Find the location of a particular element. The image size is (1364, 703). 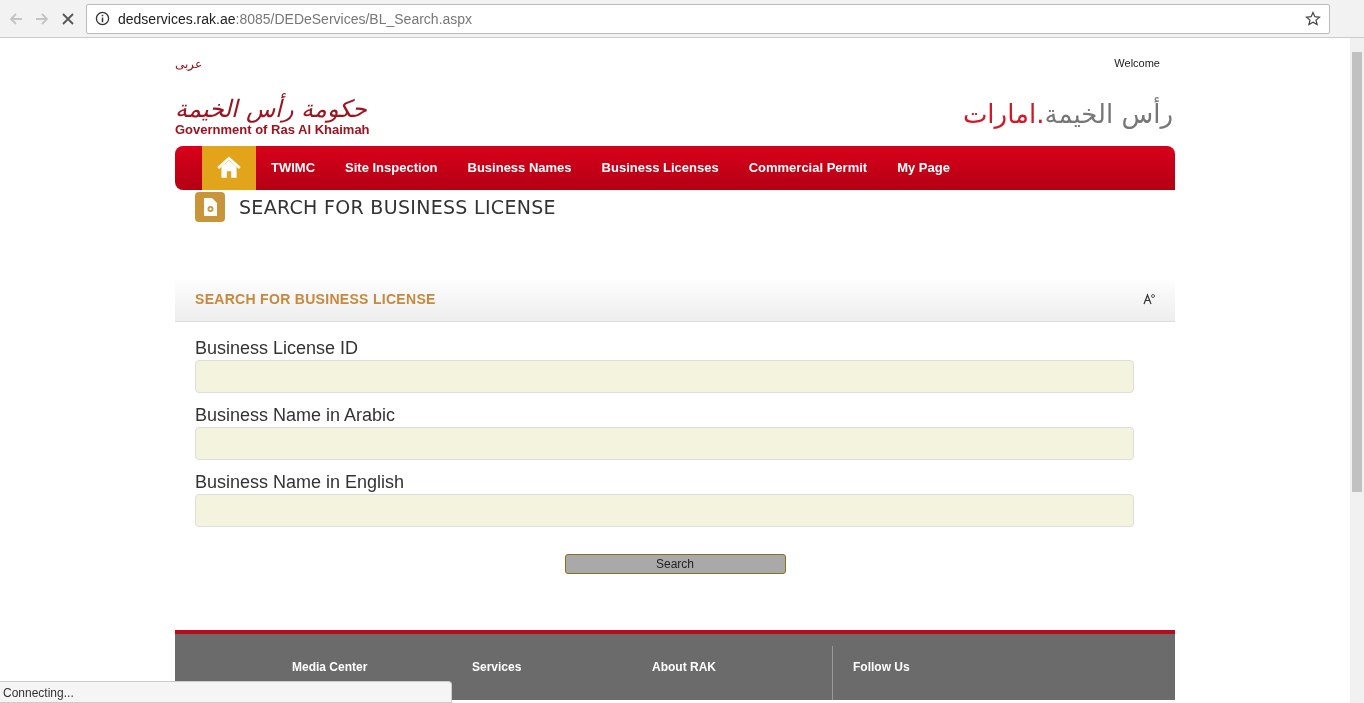

home-tab is located at coordinates (229, 168).